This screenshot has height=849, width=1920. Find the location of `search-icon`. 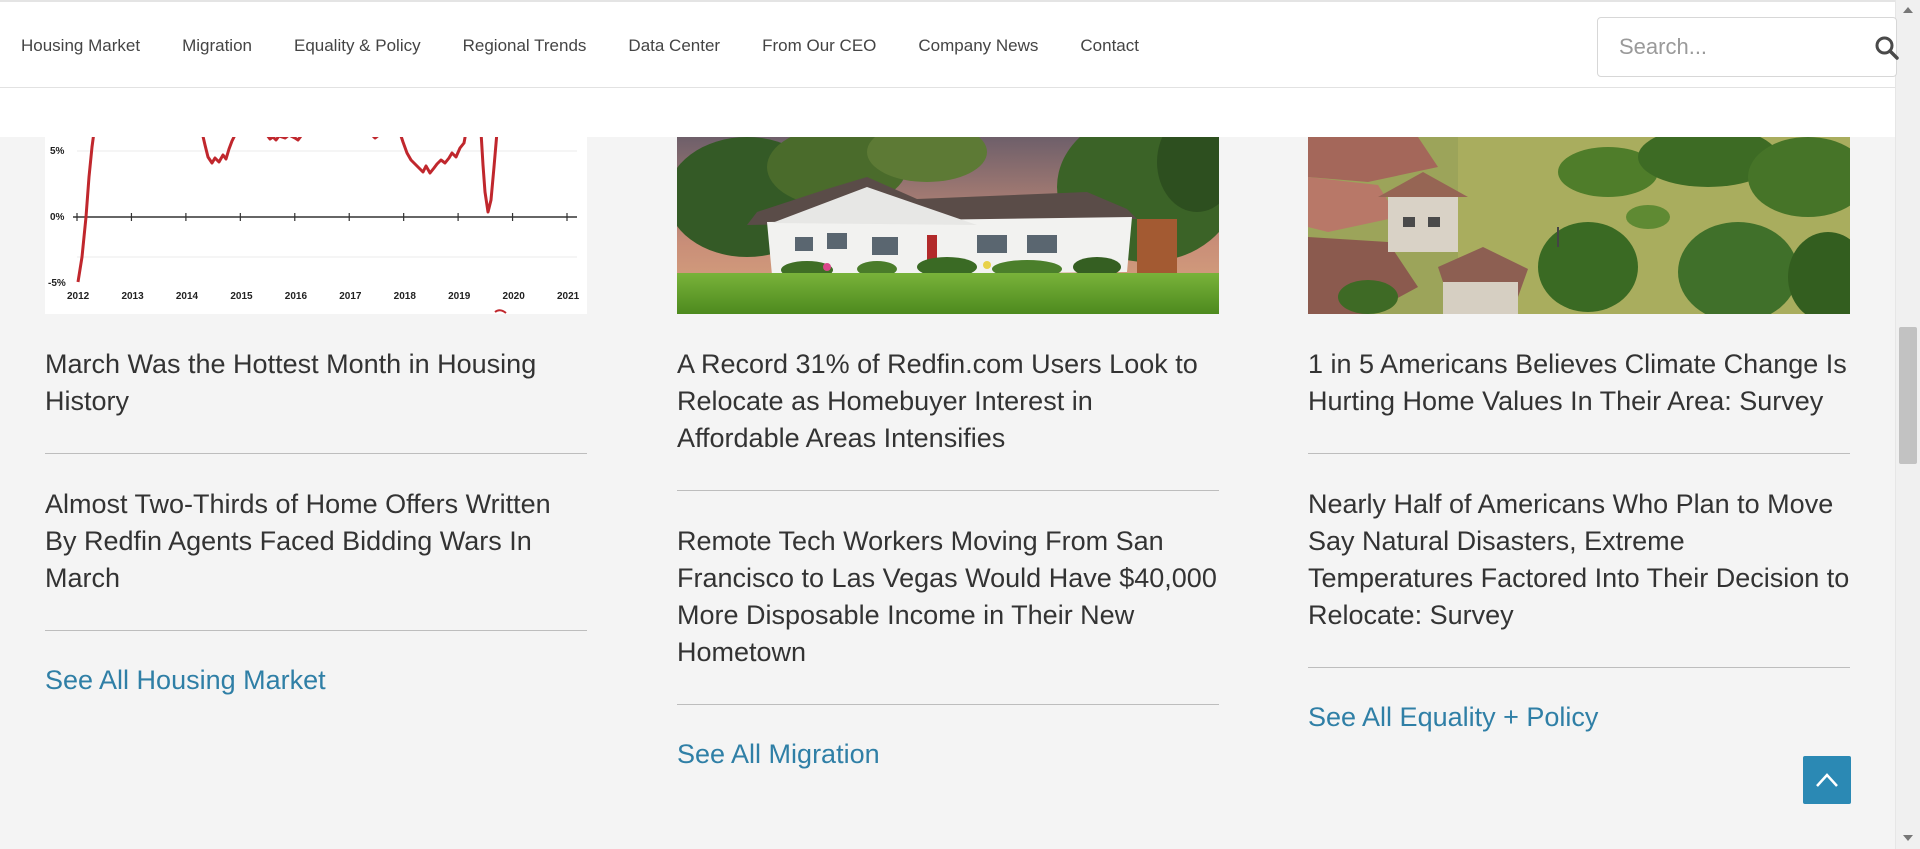

search-icon is located at coordinates (1887, 48).